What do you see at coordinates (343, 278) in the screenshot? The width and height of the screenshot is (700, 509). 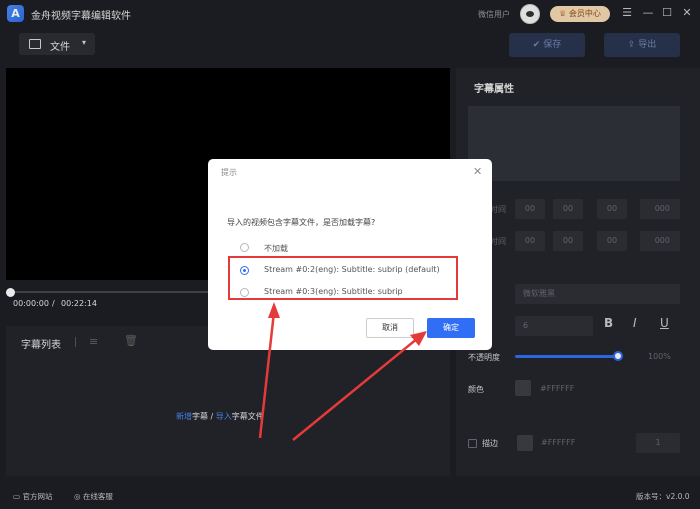 I see `annotation-highlight-box` at bounding box center [343, 278].